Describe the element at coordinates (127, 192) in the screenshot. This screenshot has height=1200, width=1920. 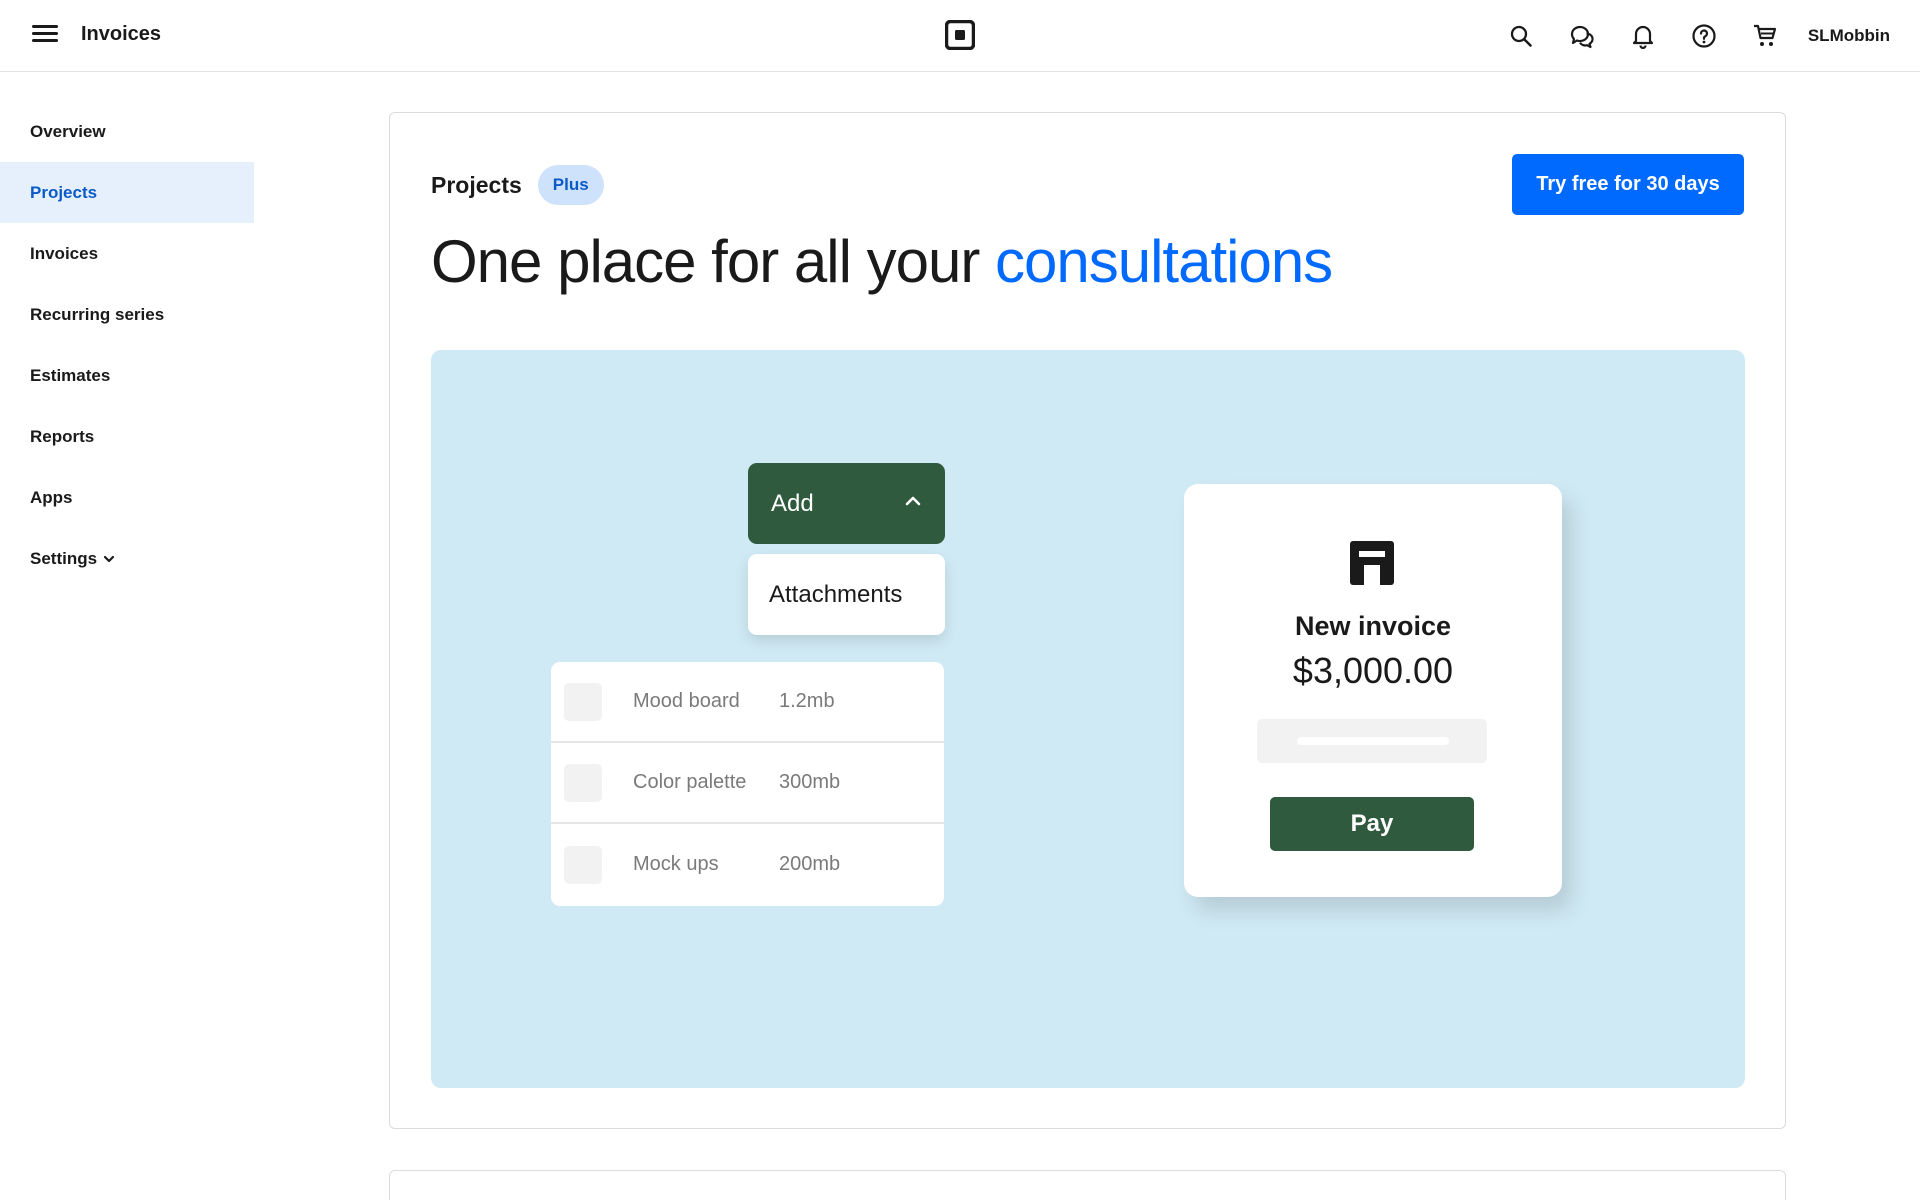
I see `sidebar-item-projects: Projects` at that location.